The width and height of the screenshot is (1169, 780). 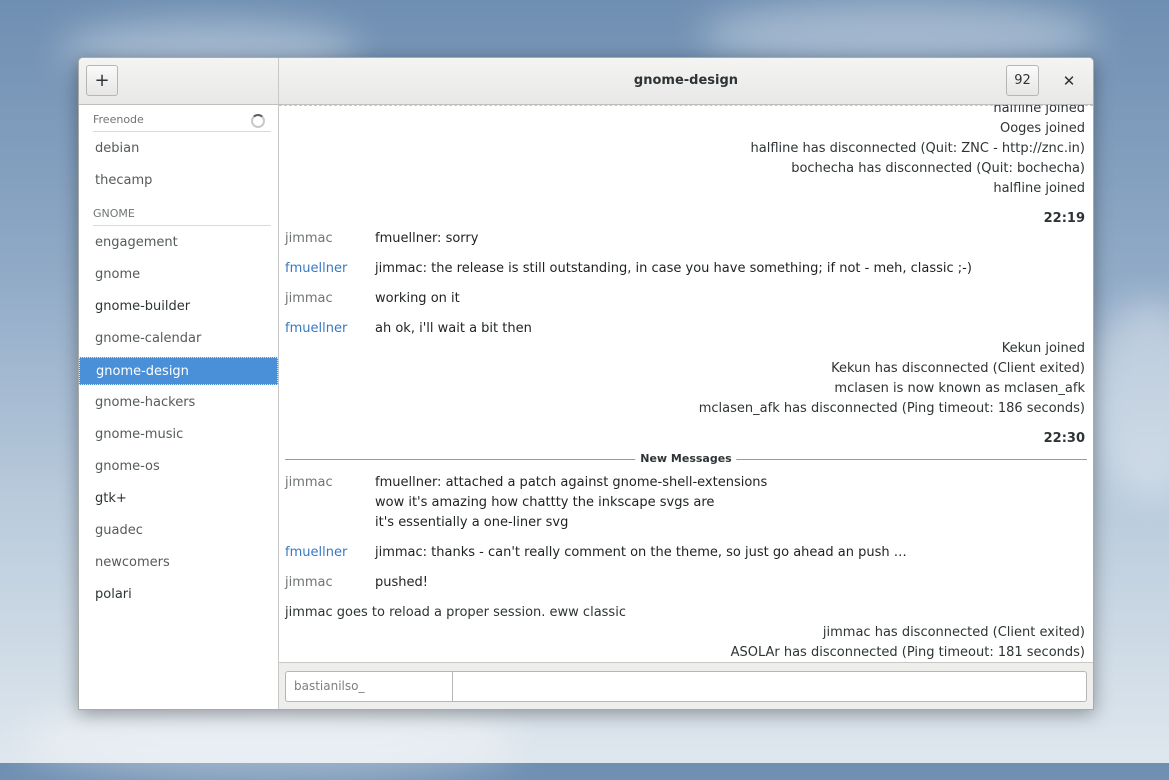 I want to click on loading-spinner-icon, so click(x=258, y=121).